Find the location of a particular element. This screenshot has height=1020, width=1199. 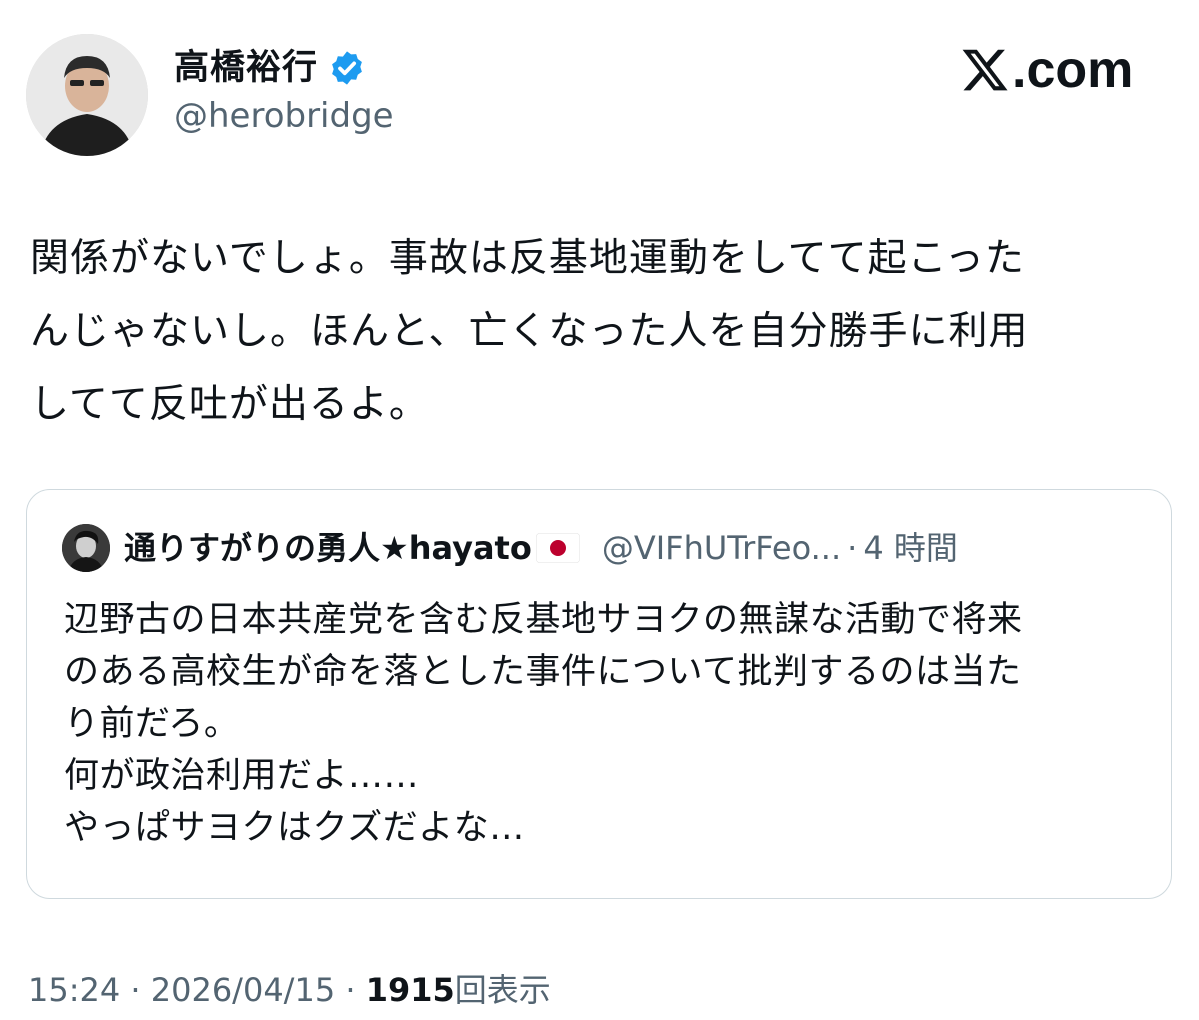

brand-domain-text: .com is located at coordinates (1073, 70).